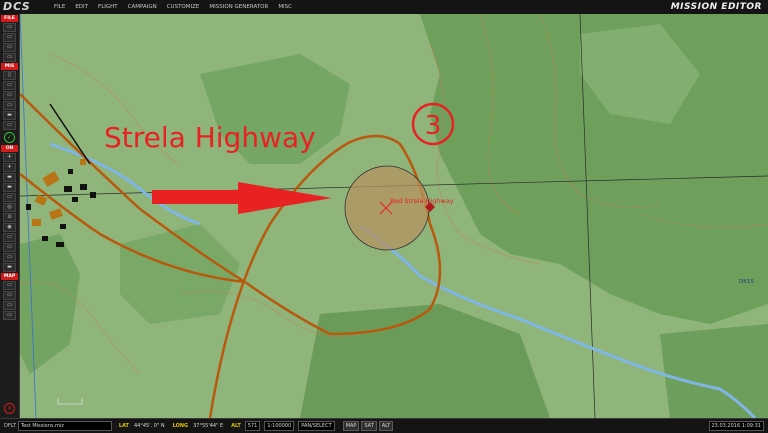 The image size is (768, 433). I want to click on map-layers-button: ▭, so click(9, 295).